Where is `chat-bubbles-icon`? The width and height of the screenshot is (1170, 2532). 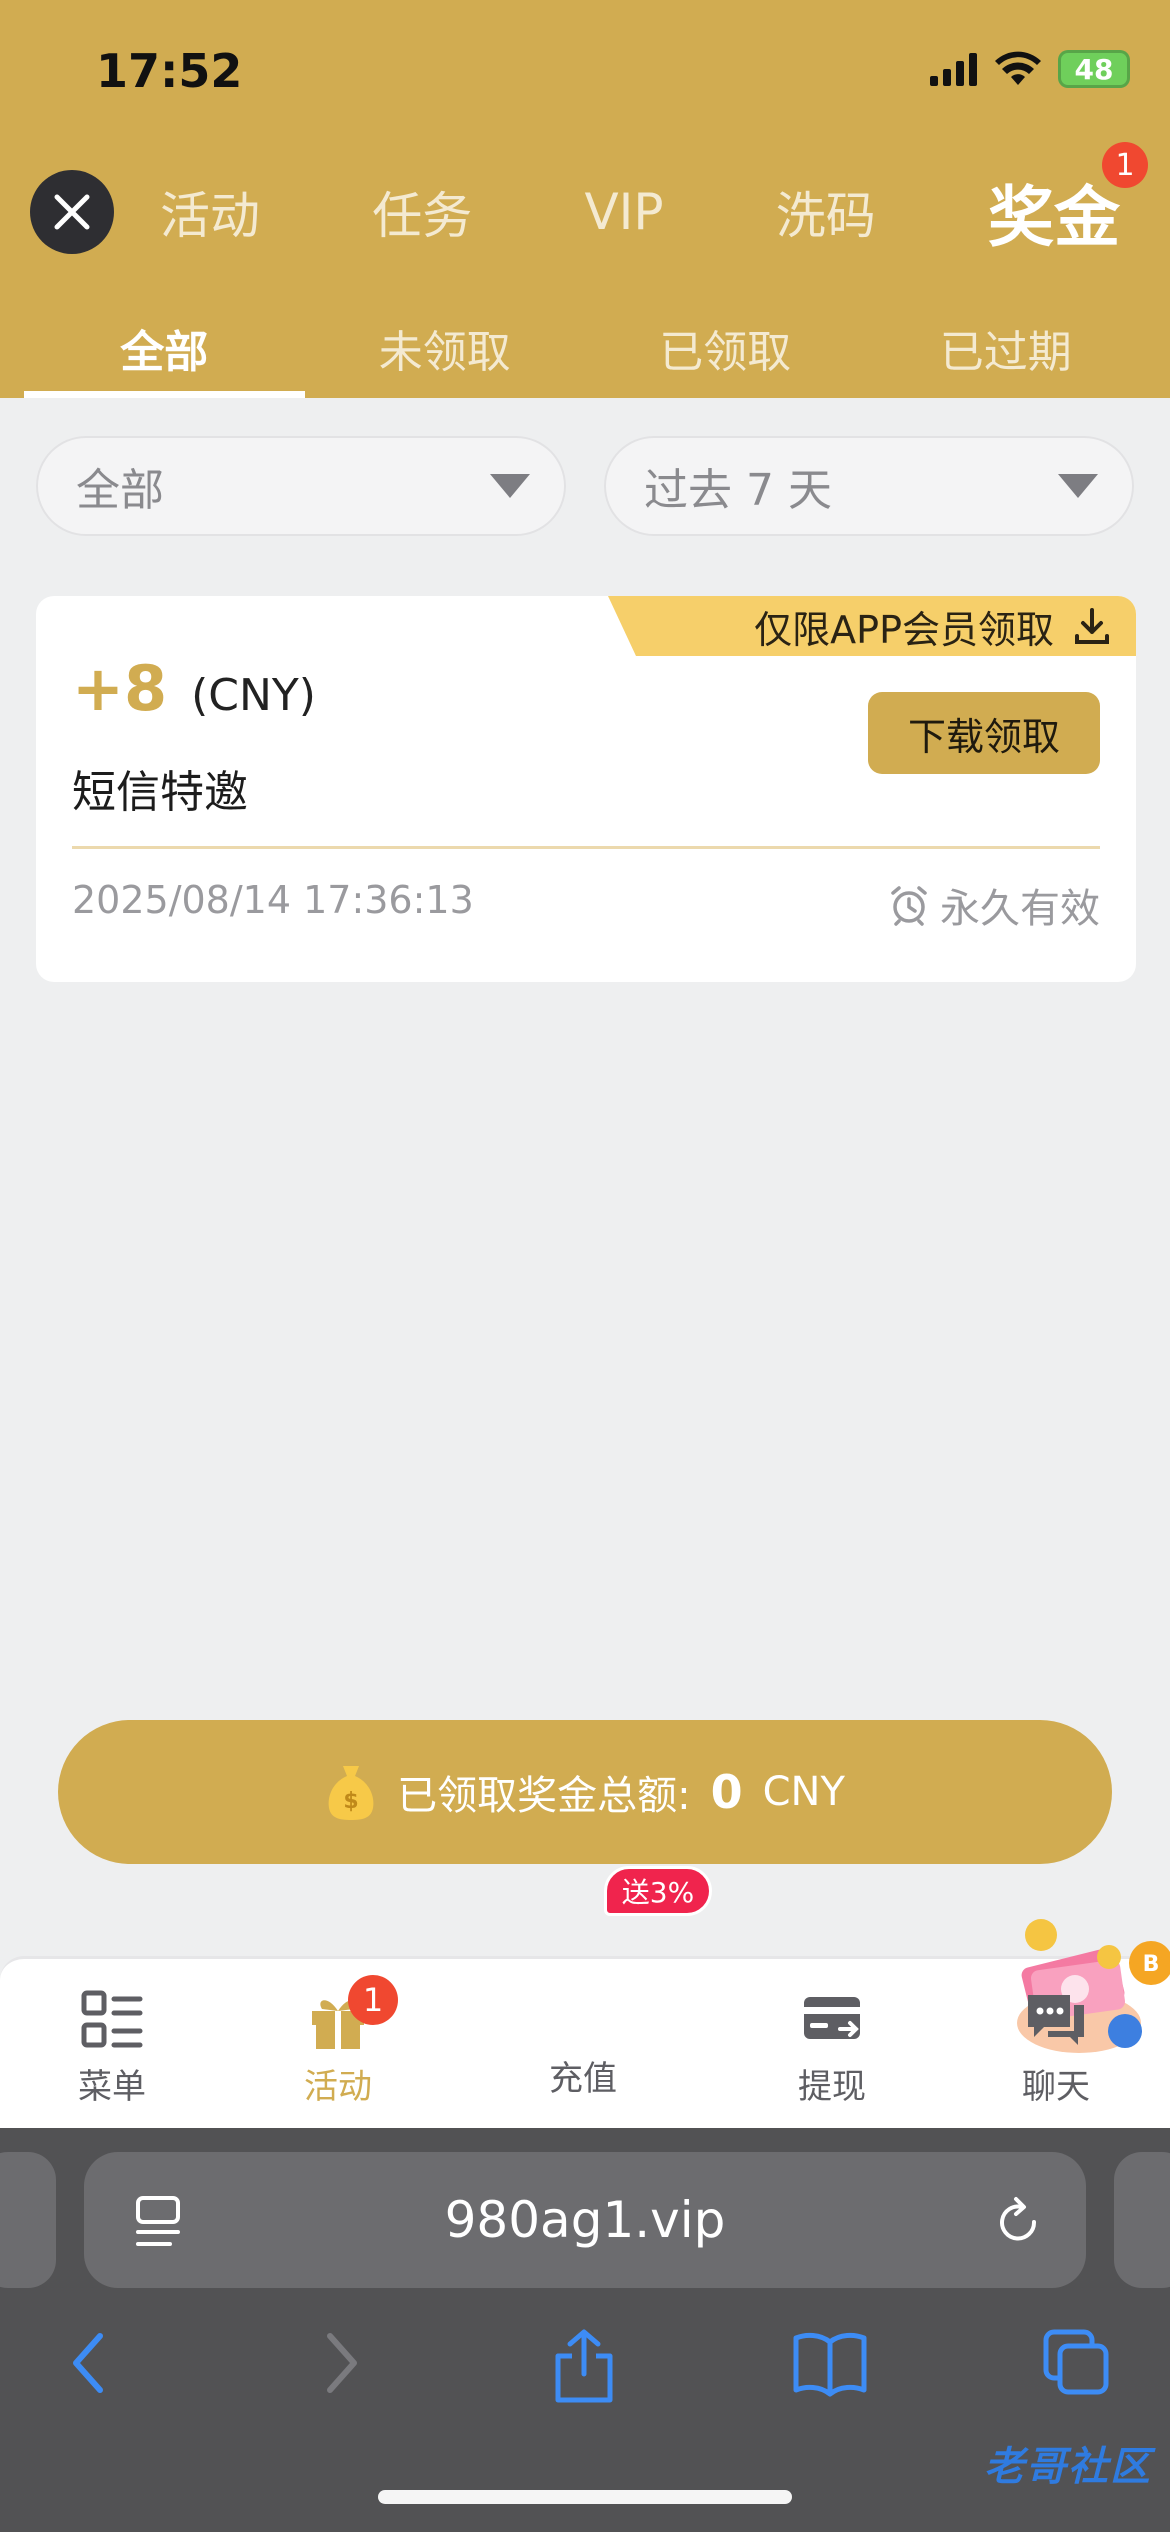
chat-bubbles-icon is located at coordinates (1056, 2020).